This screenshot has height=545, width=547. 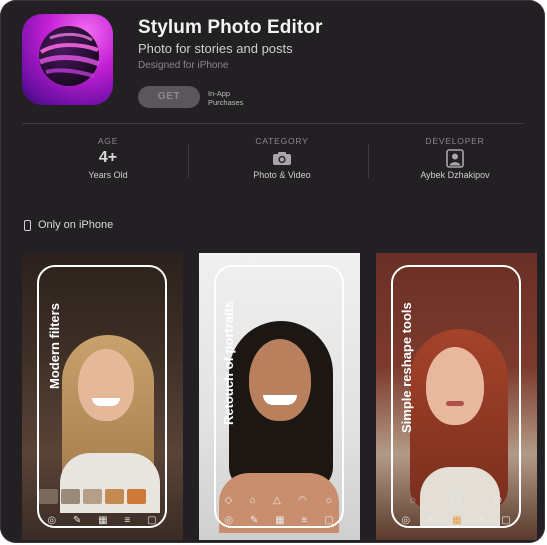 I want to click on camera-icon, so click(x=282, y=158).